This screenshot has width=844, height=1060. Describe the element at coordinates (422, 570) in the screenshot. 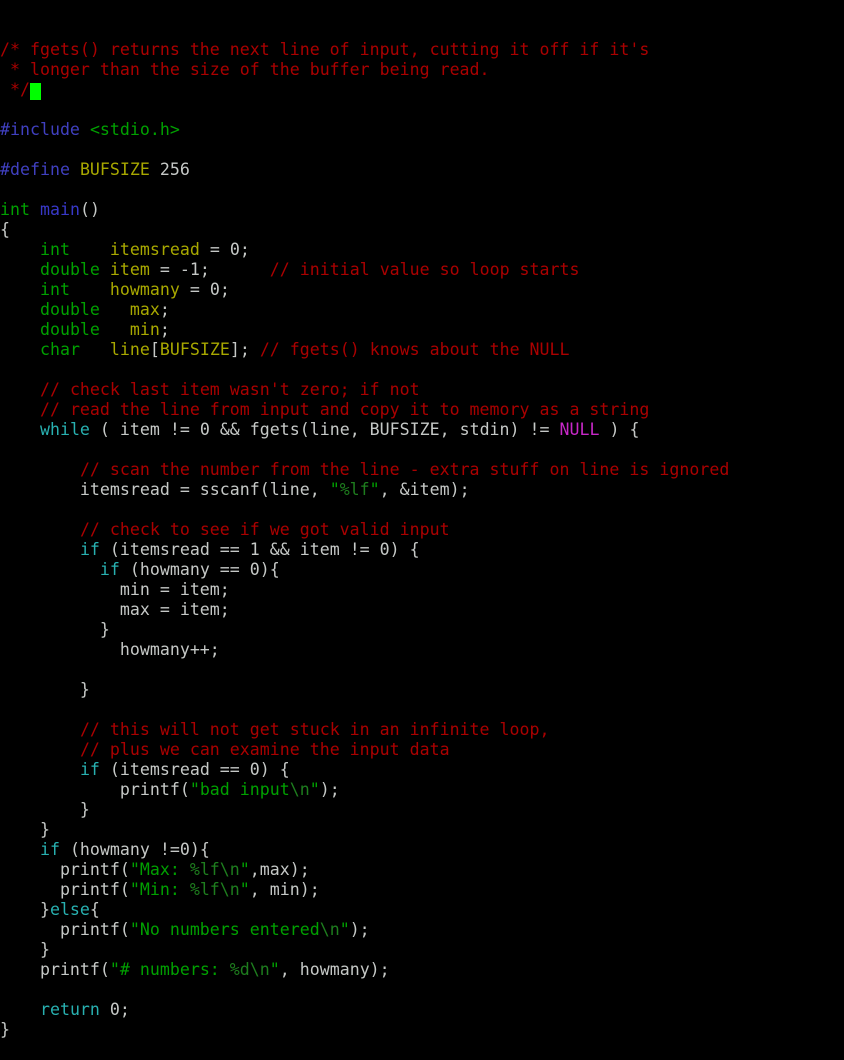

I see `code-line: if (howmany == 0){` at that location.